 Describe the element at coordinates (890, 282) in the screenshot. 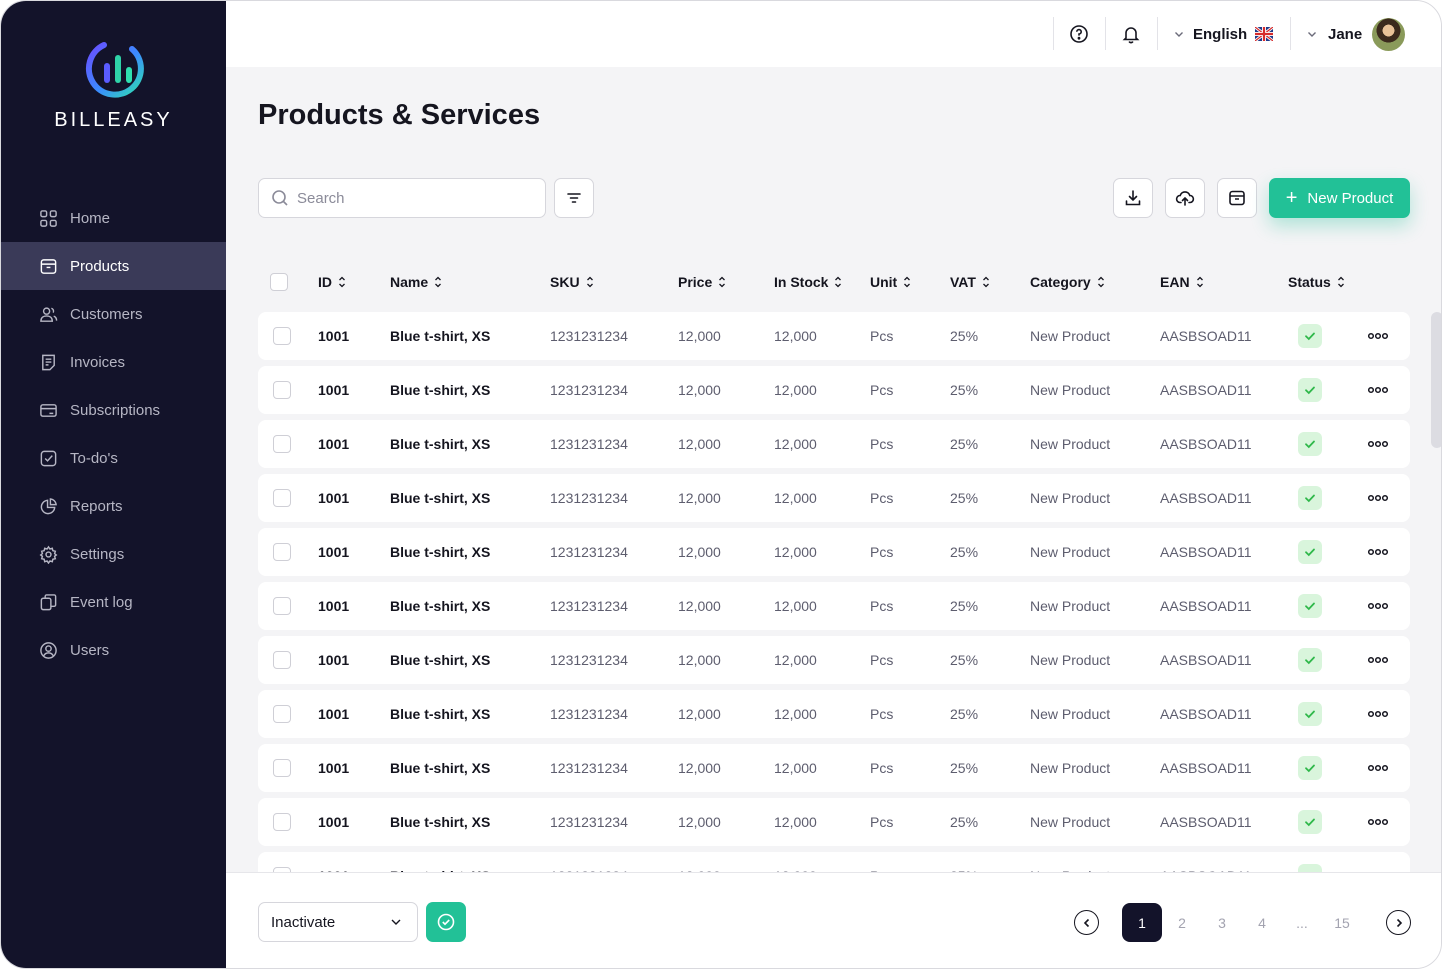

I see `column-header-unit: Unit` at that location.